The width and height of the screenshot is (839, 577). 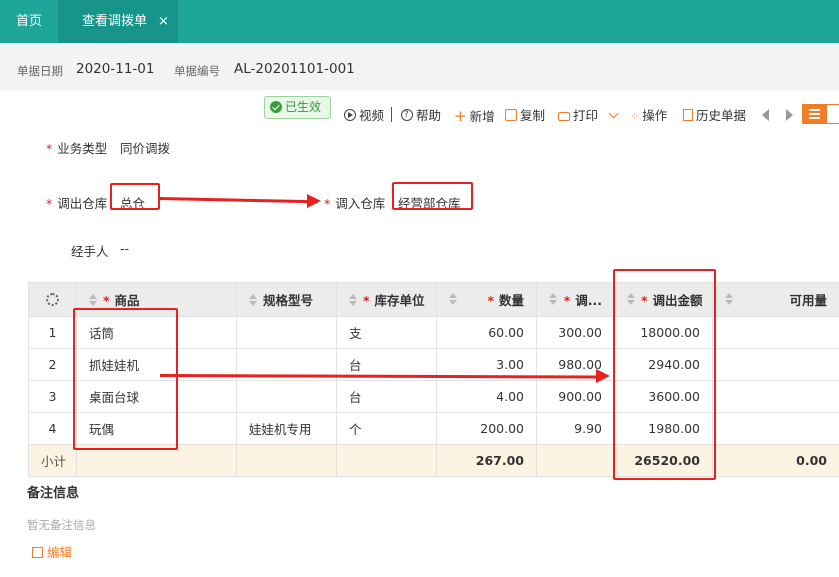 What do you see at coordinates (61, 525) in the screenshot?
I see `remarks-empty-text: 暂无备注信息` at bounding box center [61, 525].